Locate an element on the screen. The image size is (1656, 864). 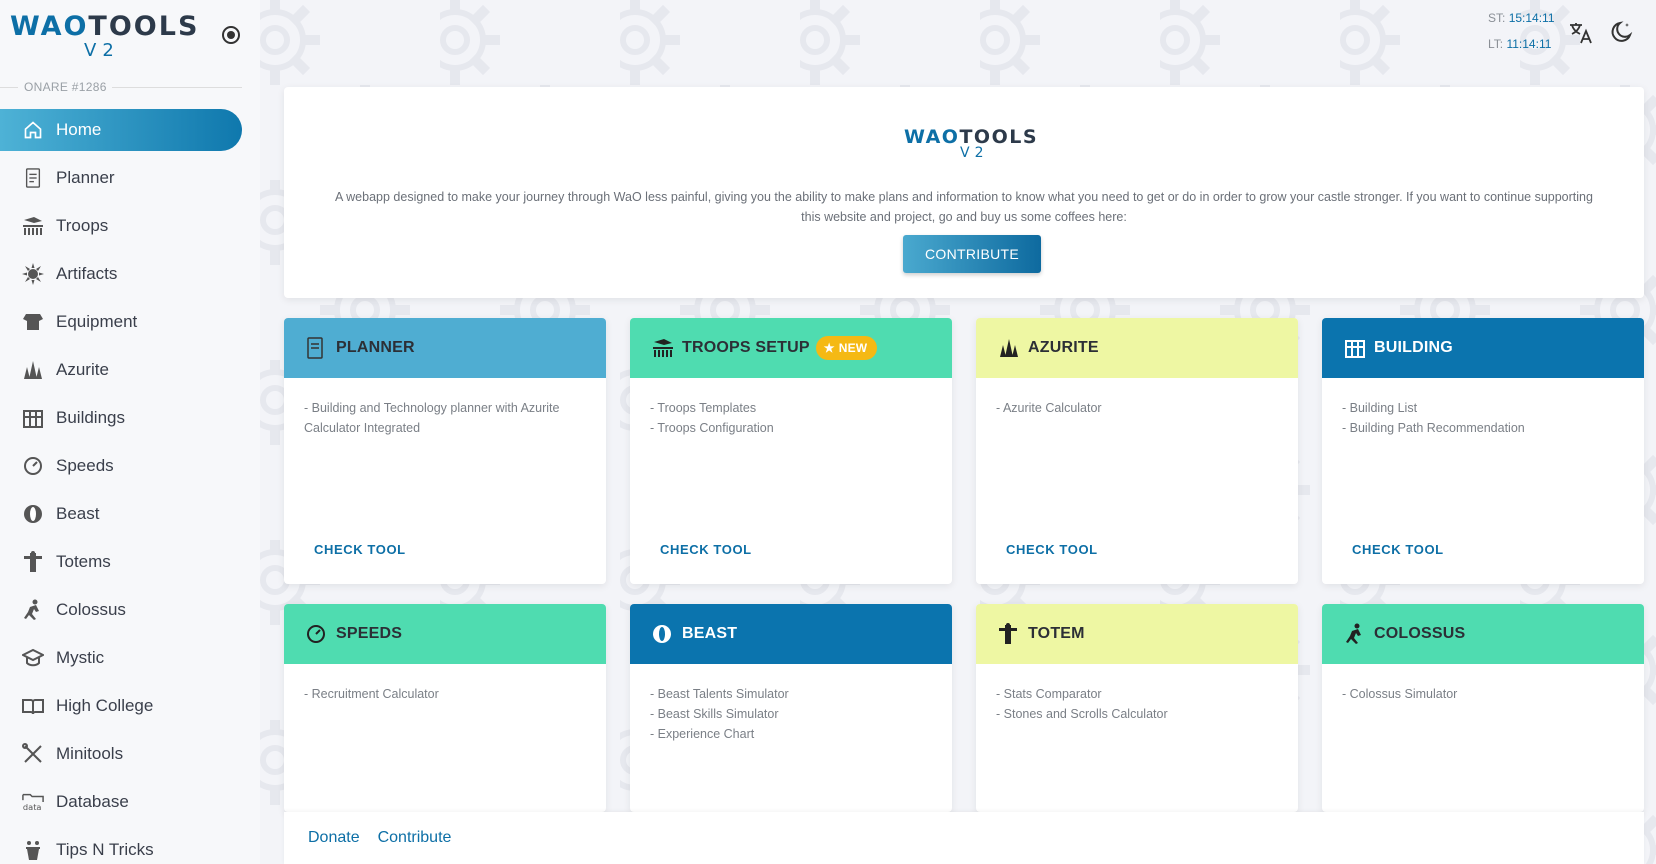
sidebar-item-label: Beast is located at coordinates (78, 513).